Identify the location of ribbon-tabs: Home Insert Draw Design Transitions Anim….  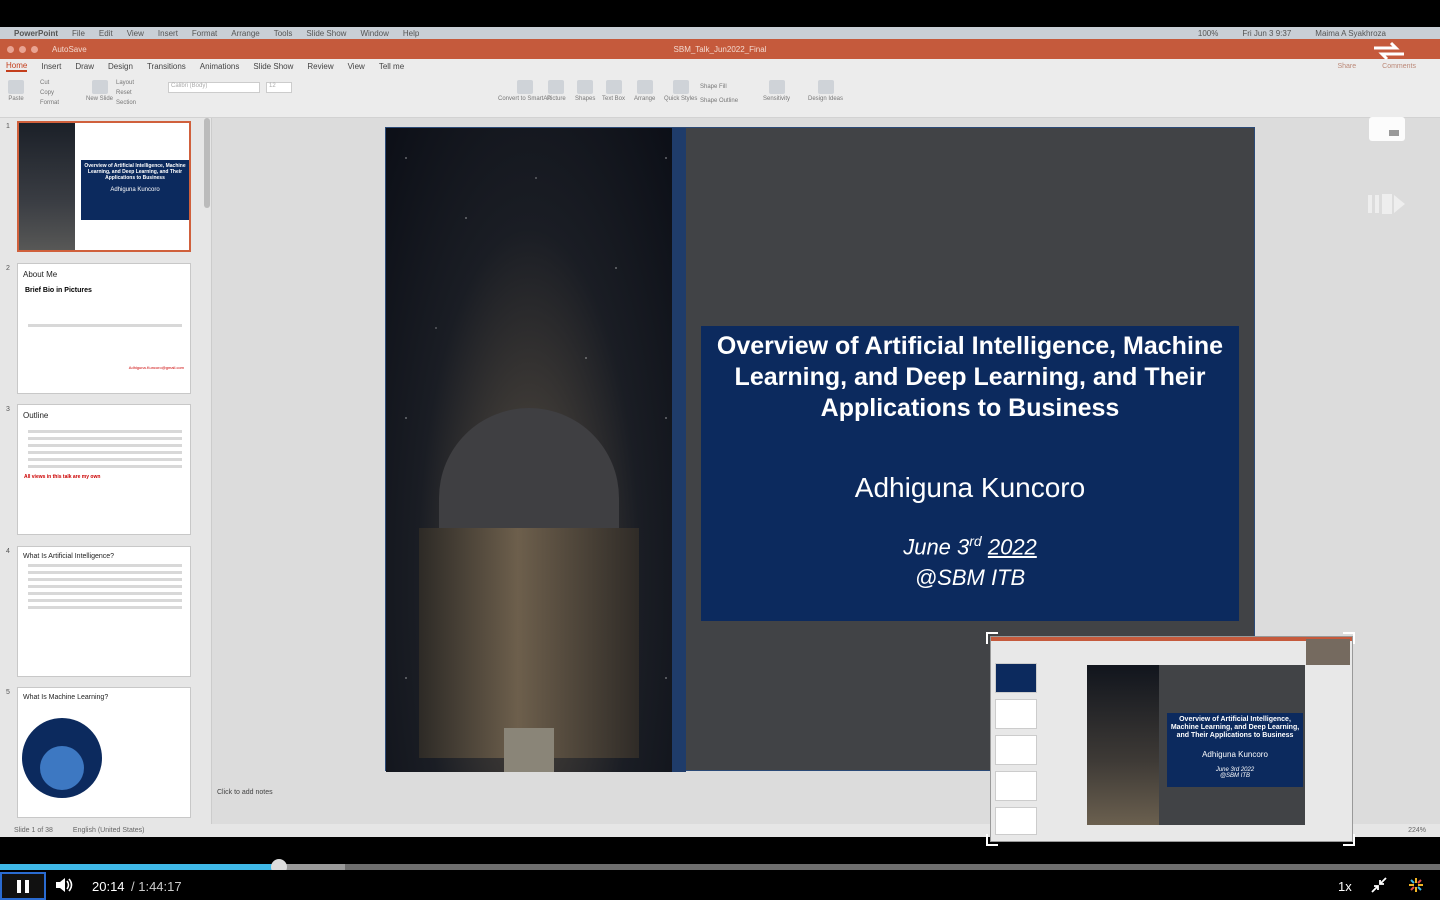
(720, 66).